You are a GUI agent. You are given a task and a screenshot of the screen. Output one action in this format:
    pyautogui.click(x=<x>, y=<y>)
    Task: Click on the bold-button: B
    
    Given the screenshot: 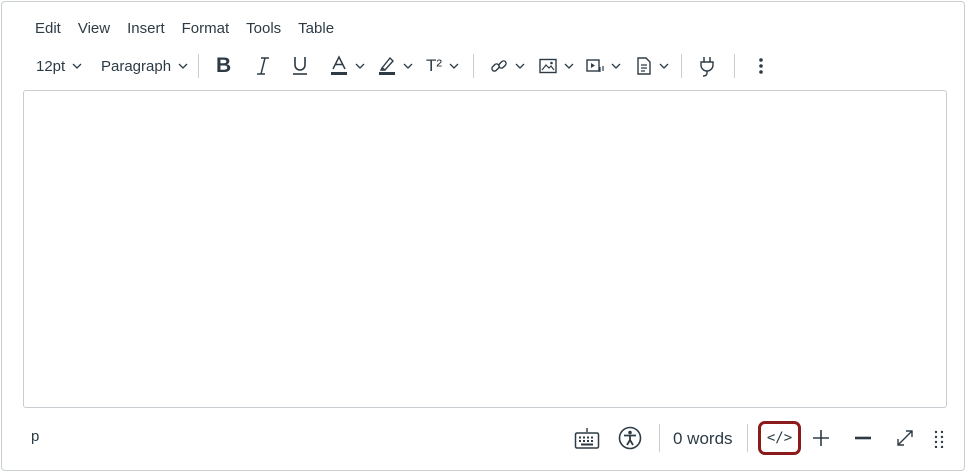 What is the action you would take?
    pyautogui.click(x=223, y=66)
    